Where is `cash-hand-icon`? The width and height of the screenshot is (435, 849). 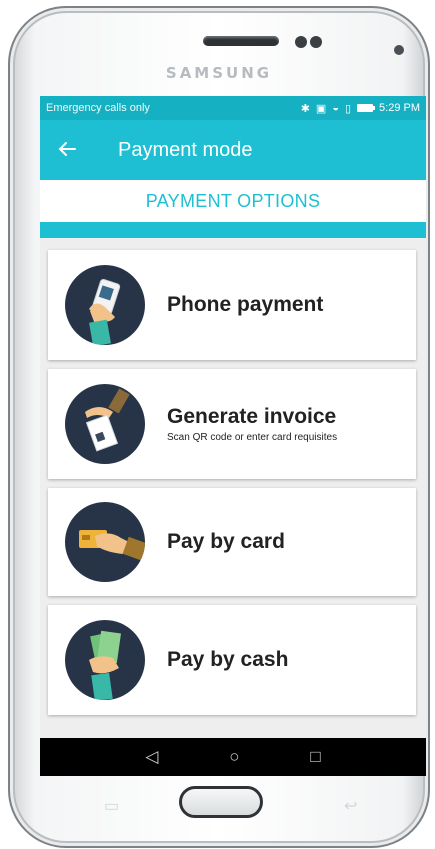
cash-hand-icon is located at coordinates (105, 660).